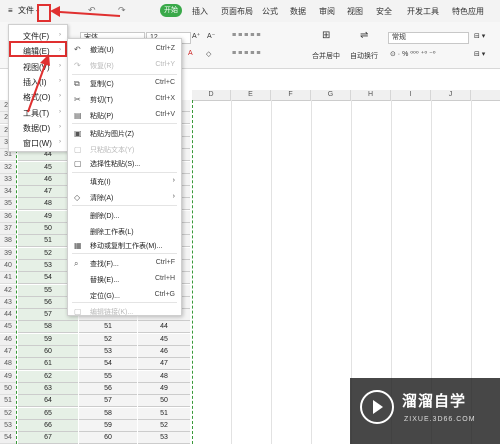 This screenshot has height=444, width=500. I want to click on edit-menu-item: 删除工作表(L), so click(124, 232).